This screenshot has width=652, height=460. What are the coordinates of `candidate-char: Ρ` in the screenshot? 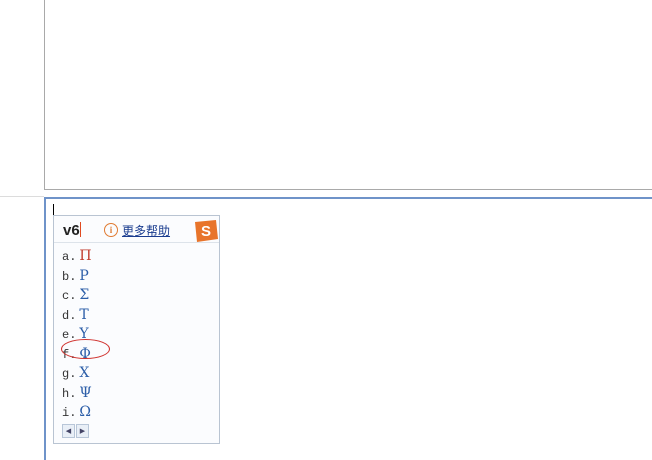 It's located at (84, 275).